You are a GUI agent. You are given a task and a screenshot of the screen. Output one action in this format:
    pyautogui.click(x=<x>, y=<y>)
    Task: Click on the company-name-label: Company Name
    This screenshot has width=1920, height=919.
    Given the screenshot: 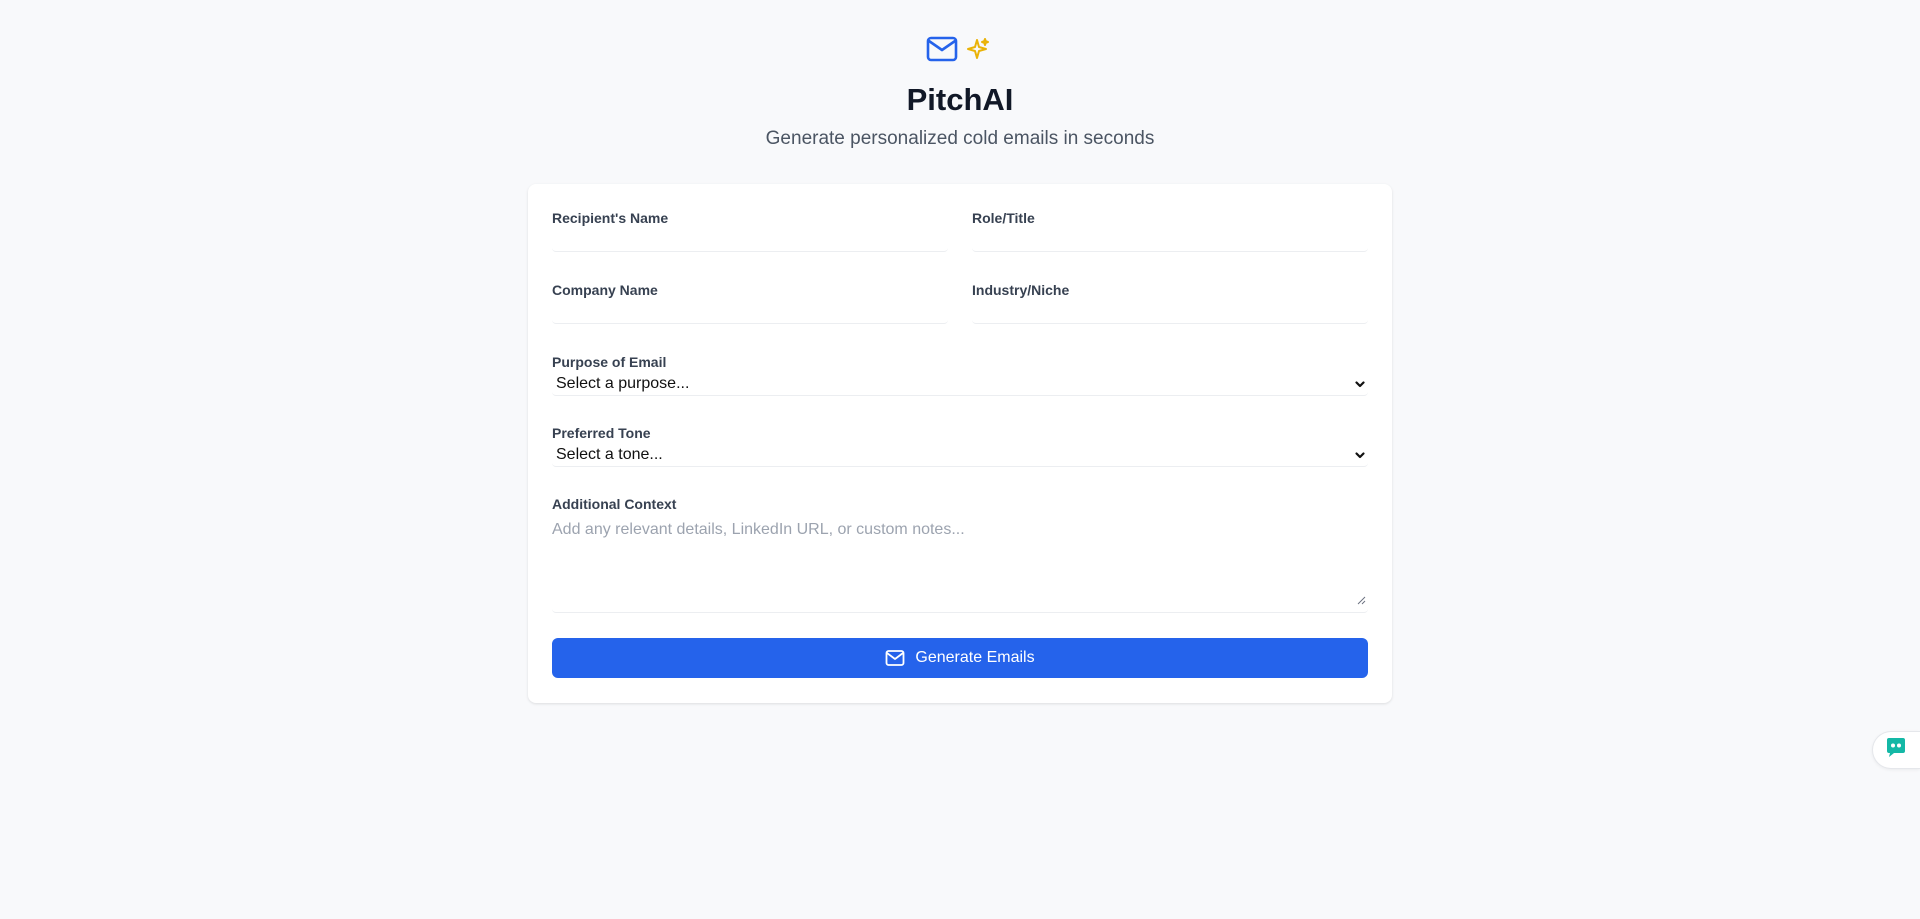 What is the action you would take?
    pyautogui.click(x=605, y=290)
    